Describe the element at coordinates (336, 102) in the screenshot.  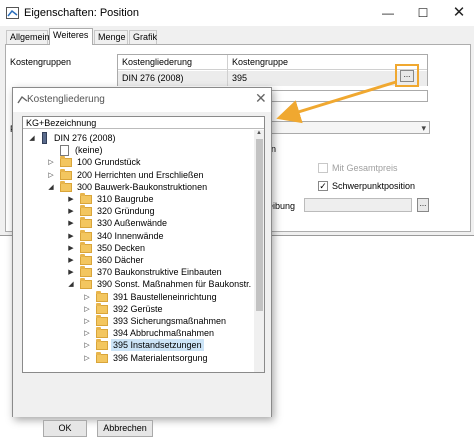
I see `annotation-arrow` at that location.